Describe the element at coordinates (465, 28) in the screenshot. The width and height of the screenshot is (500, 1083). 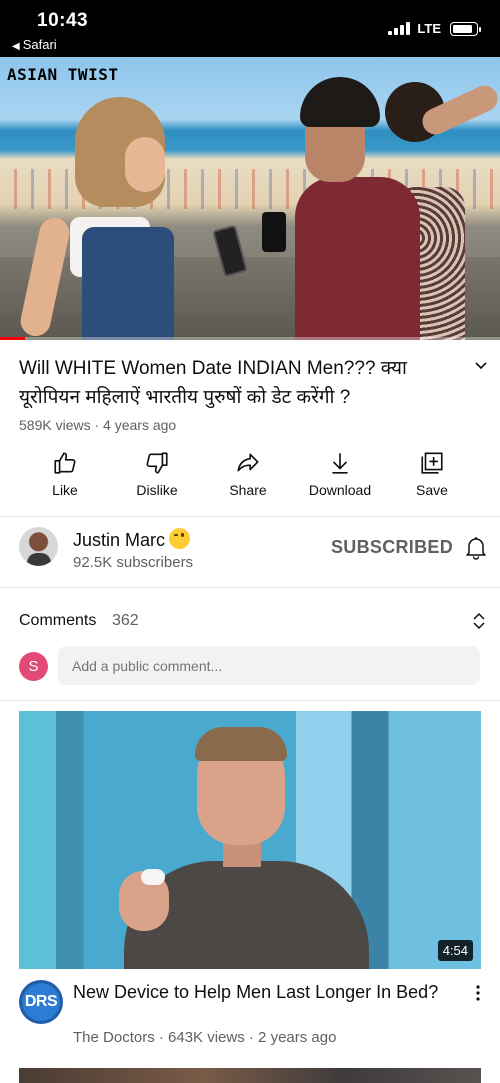
I see `battery-icon` at that location.